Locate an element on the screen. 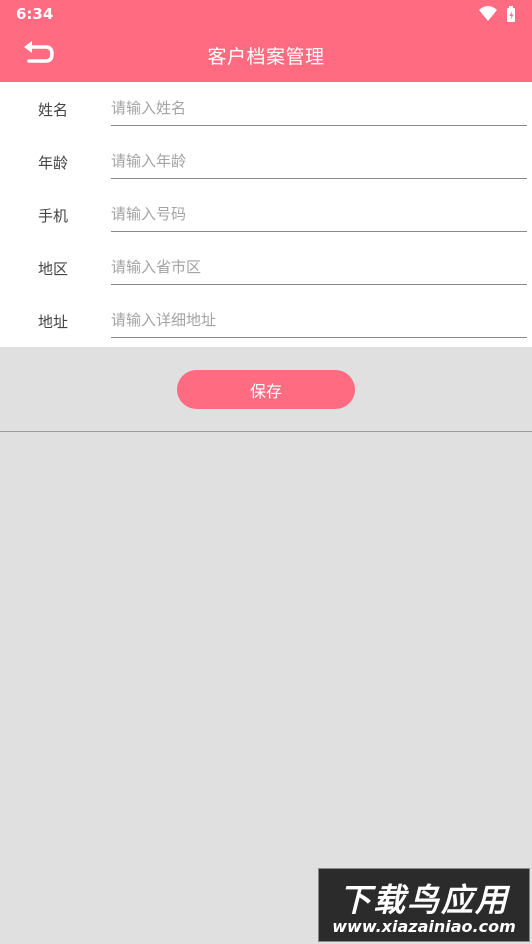 This screenshot has width=532, height=944. age-input is located at coordinates (319, 161).